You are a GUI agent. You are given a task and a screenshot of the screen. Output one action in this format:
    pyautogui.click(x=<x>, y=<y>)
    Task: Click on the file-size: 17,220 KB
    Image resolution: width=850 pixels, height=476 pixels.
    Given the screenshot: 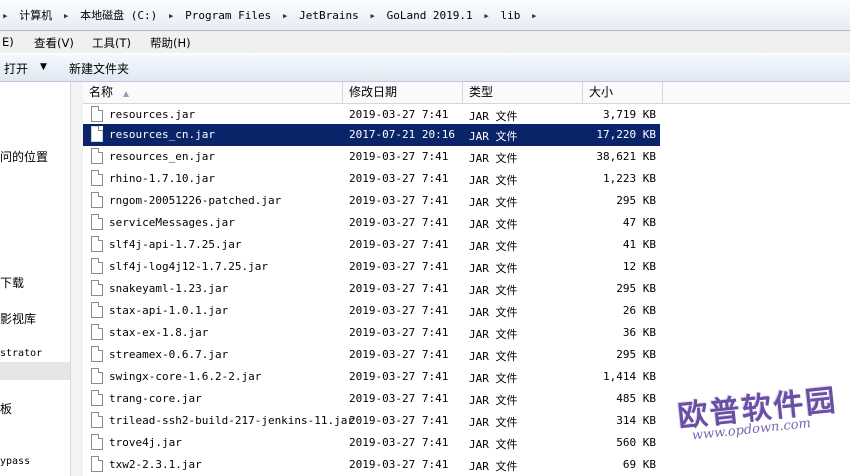 What is the action you would take?
    pyautogui.click(x=626, y=134)
    